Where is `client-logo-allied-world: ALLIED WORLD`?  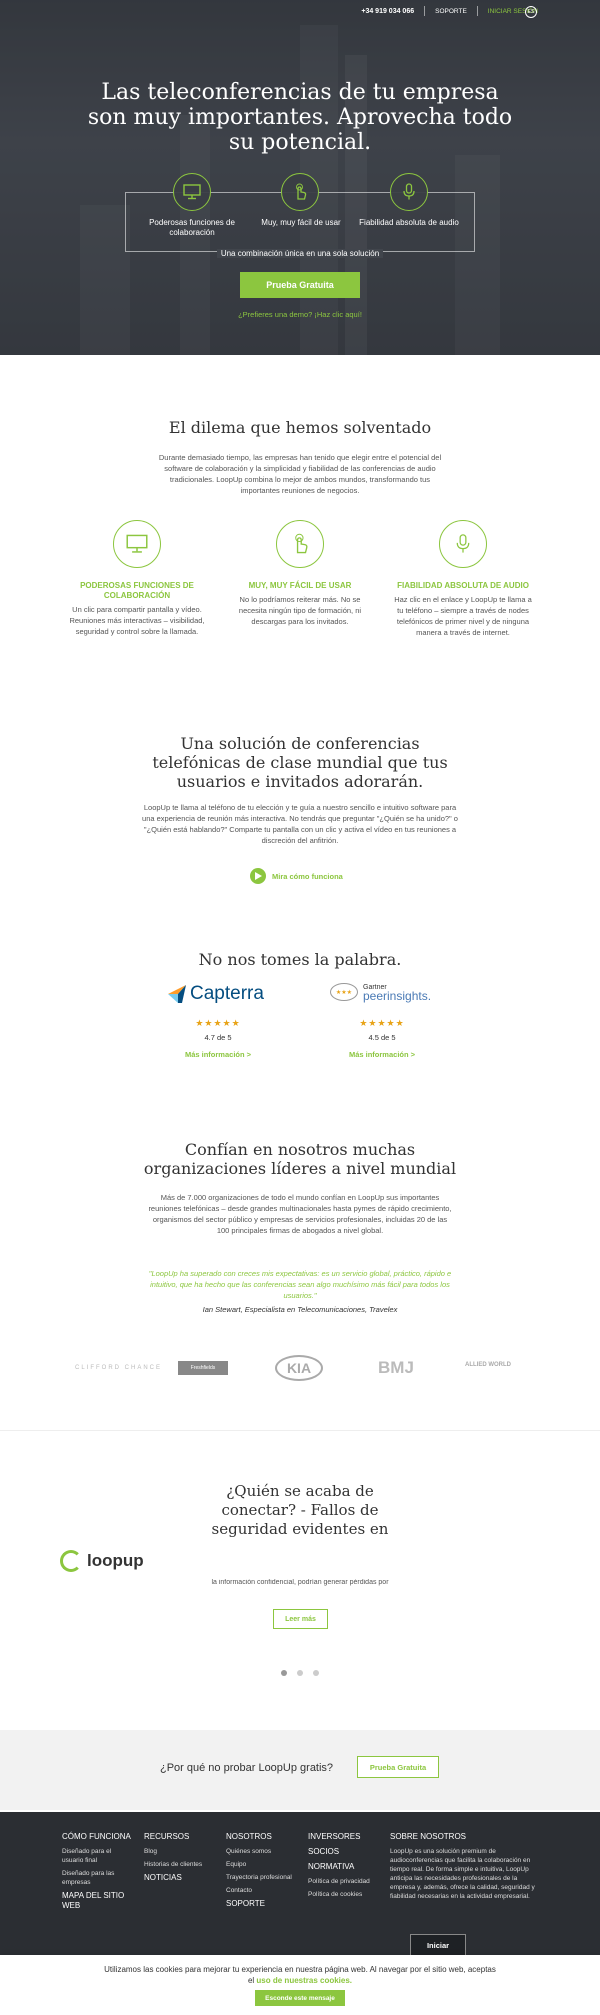 client-logo-allied-world: ALLIED WORLD is located at coordinates (488, 1365).